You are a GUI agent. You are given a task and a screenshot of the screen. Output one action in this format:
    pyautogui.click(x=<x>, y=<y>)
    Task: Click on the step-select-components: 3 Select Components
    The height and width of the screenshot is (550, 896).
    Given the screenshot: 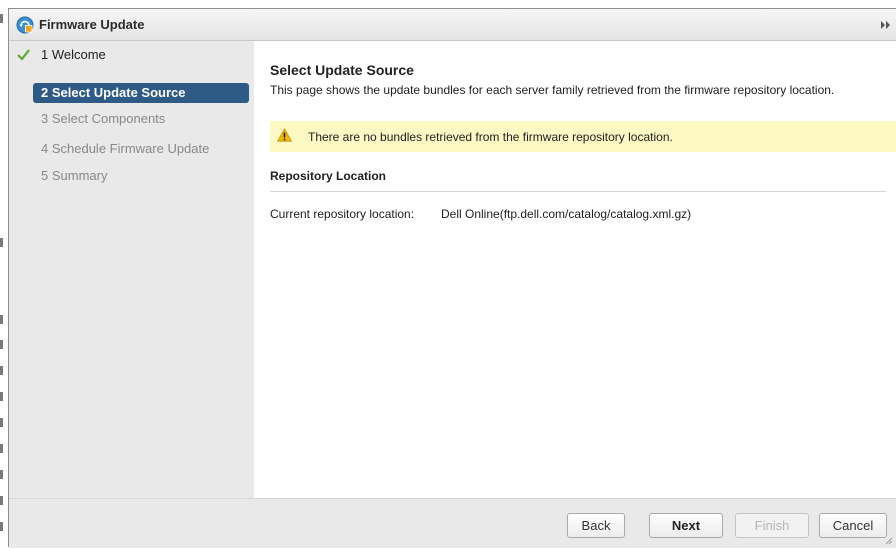 What is the action you would take?
    pyautogui.click(x=141, y=119)
    